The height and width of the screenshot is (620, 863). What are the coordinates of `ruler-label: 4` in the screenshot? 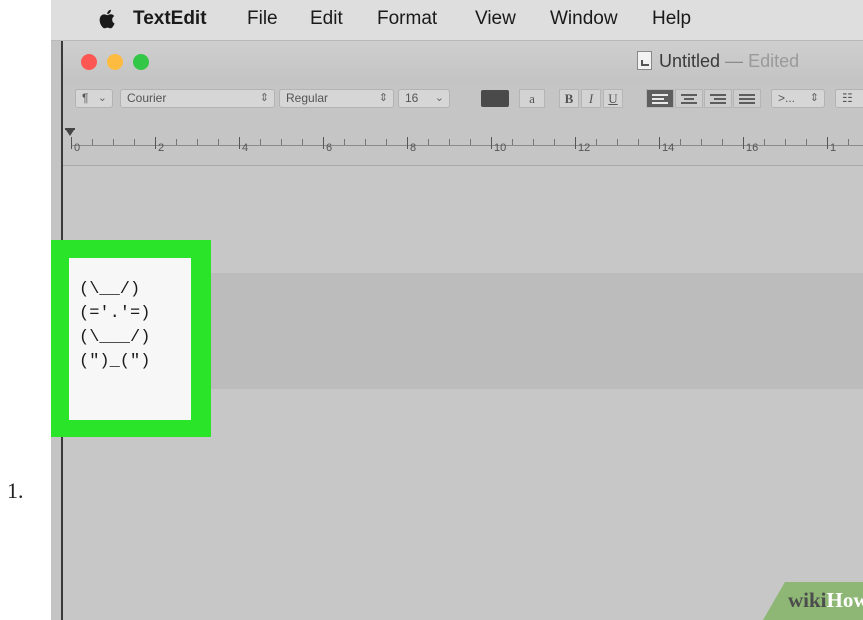 It's located at (245, 148).